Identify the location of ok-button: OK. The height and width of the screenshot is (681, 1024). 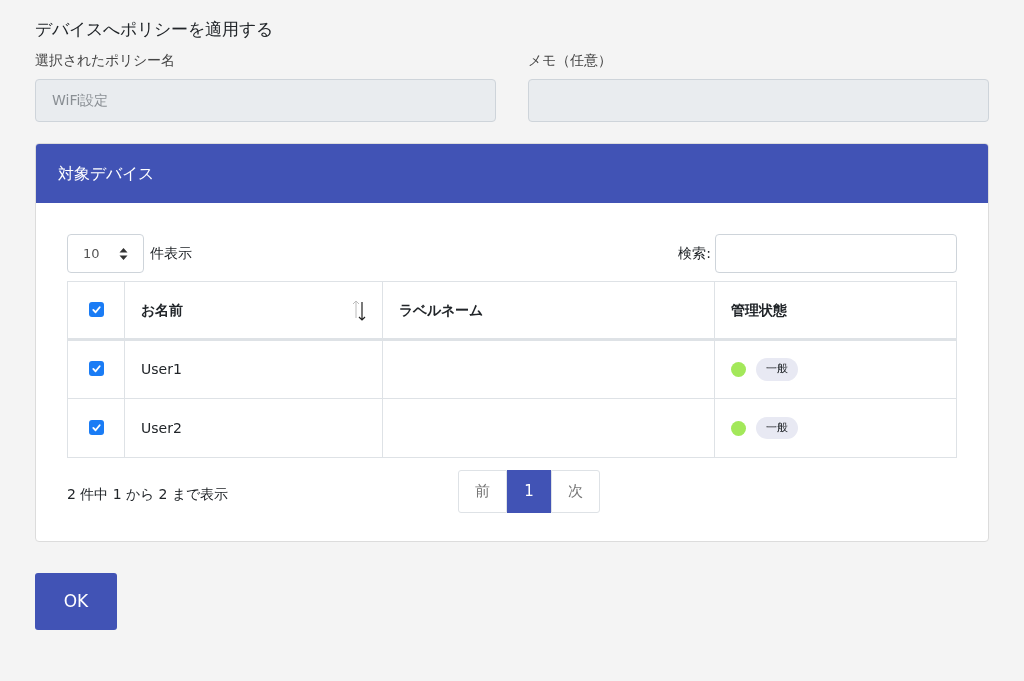
(76, 601).